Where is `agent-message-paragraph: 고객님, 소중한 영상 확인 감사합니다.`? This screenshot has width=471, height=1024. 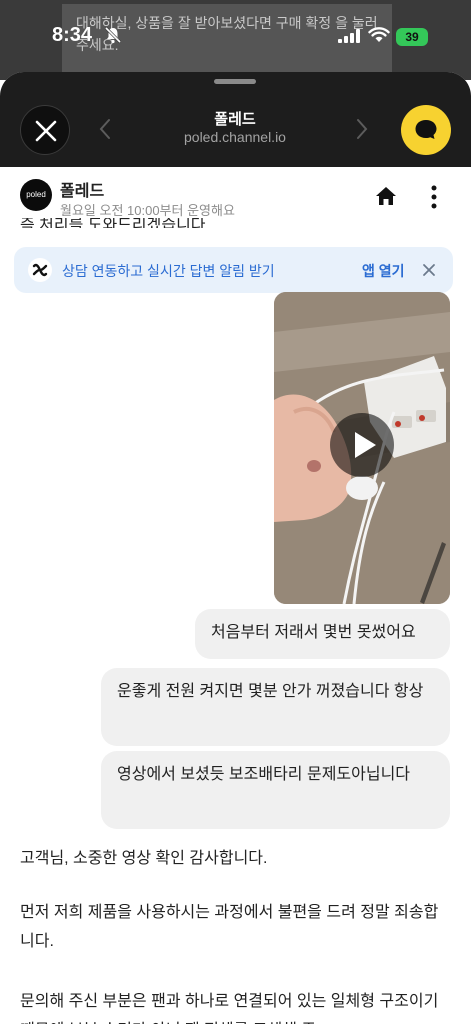 agent-message-paragraph: 고객님, 소중한 영상 확인 감사합니다. is located at coordinates (144, 858).